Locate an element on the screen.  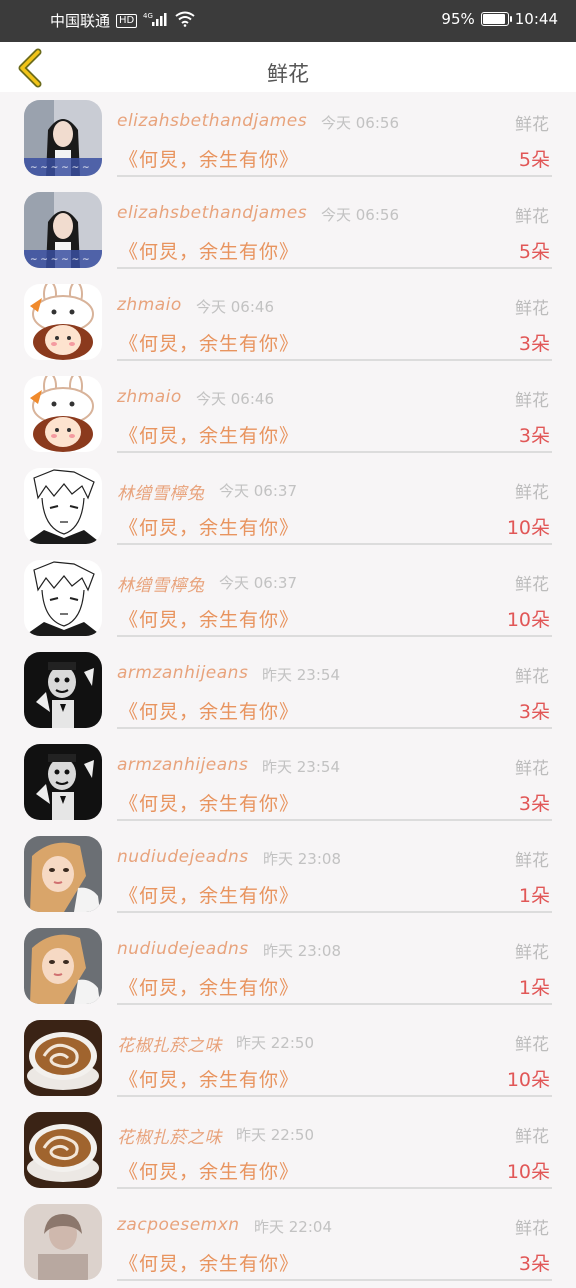
sender-name: zacpoesemxn is located at coordinates (178, 1225).